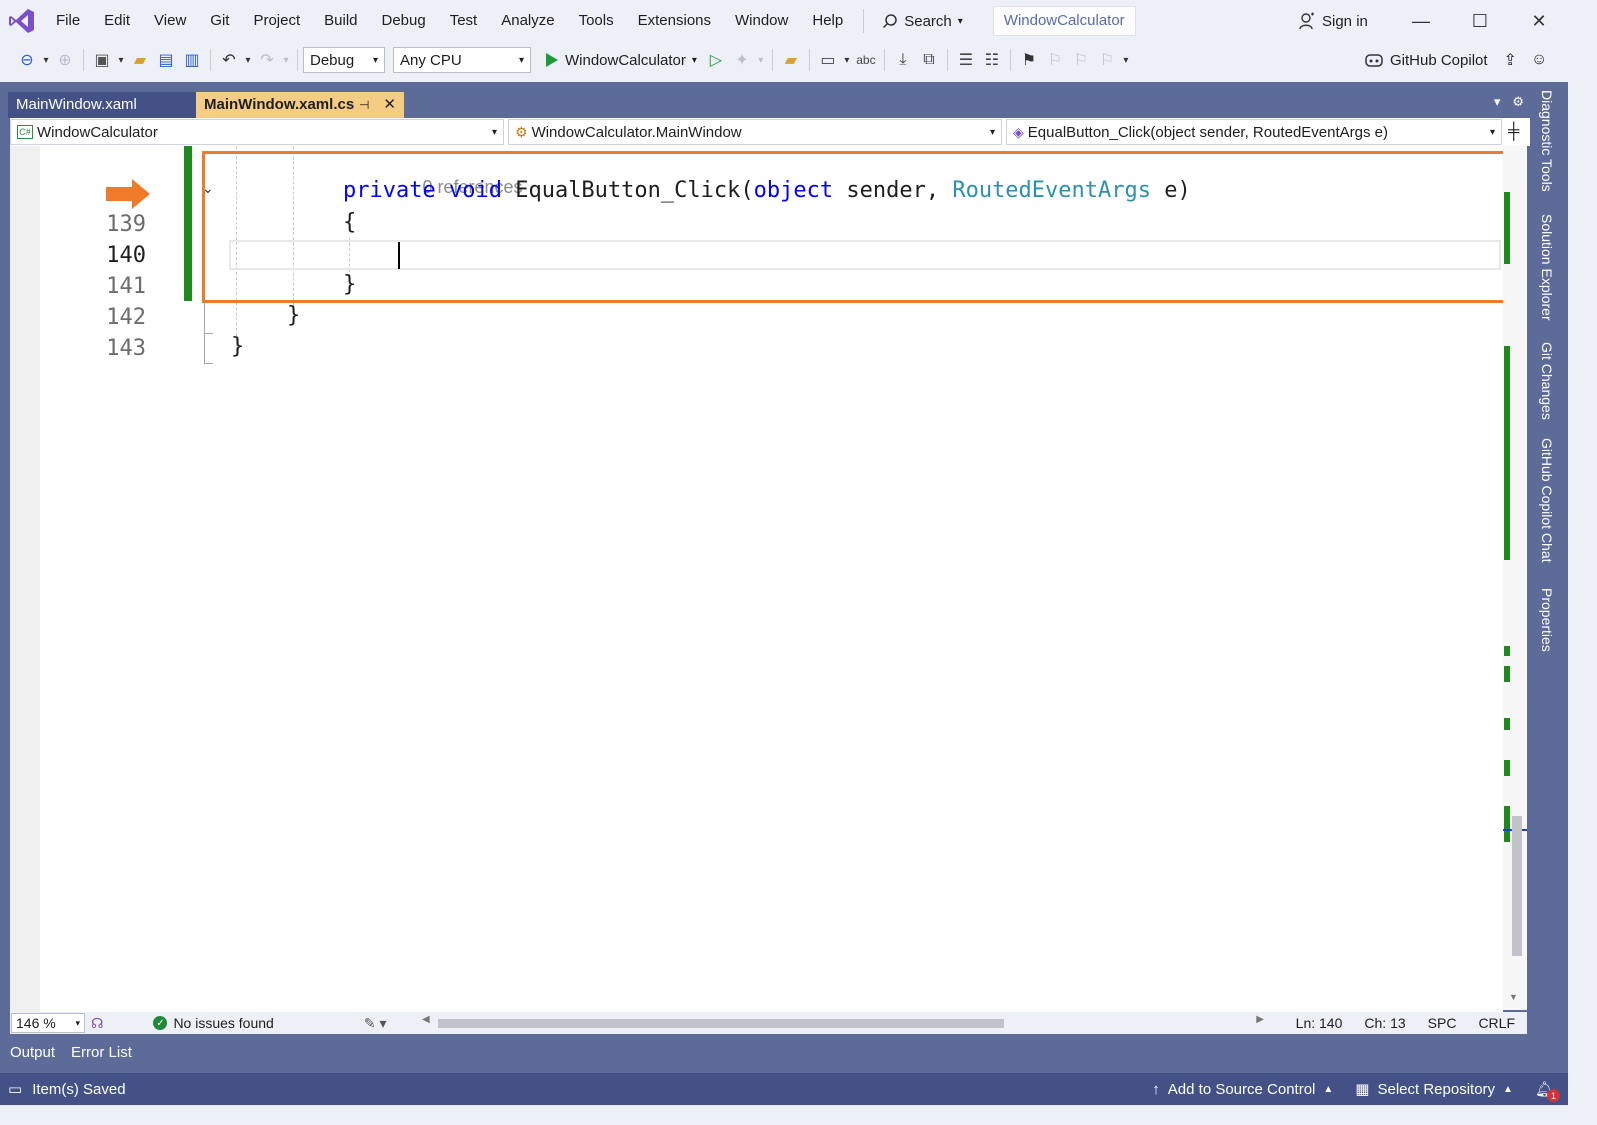 The image size is (1597, 1125). Describe the element at coordinates (742, 60) in the screenshot. I see `hot-reload-icon: ✦` at that location.